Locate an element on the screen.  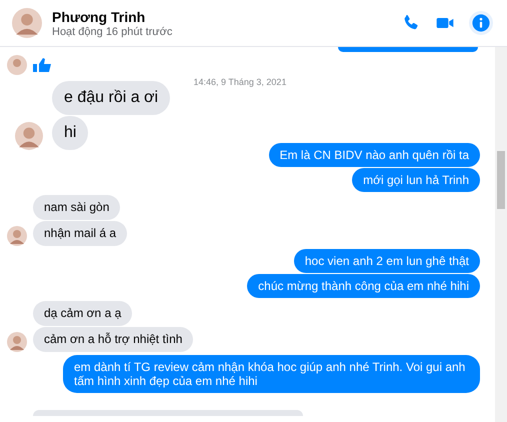
message-bubble: hoc vien anh 2 em lun ghê thật is located at coordinates (387, 261).